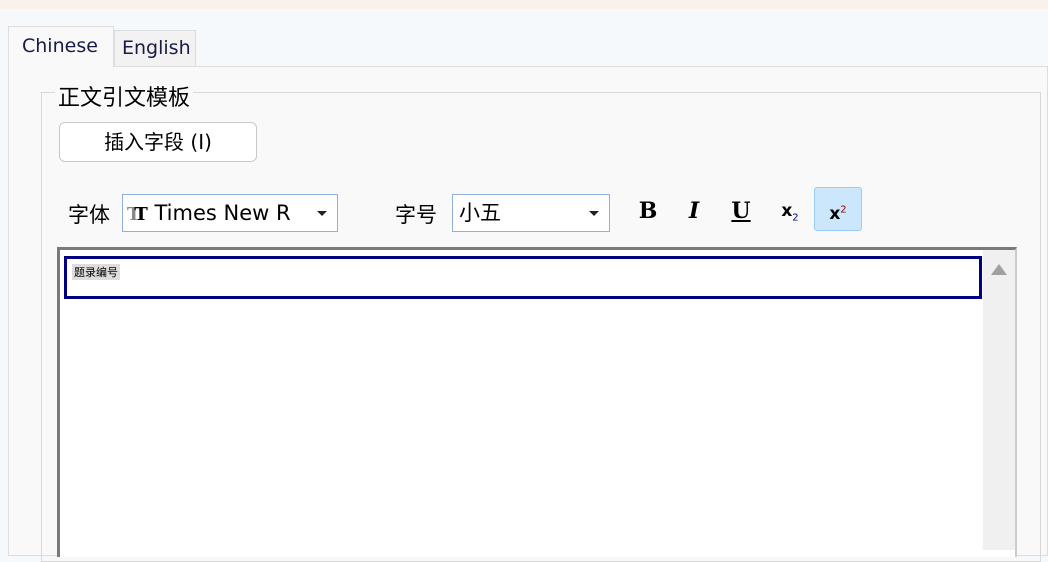 This screenshot has height=562, width=1048. I want to click on bold-icon: B, so click(648, 211).